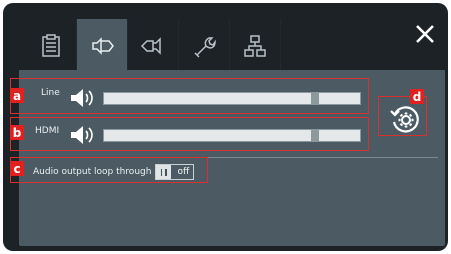 The image size is (451, 254). I want to click on network-icon, so click(255, 46).